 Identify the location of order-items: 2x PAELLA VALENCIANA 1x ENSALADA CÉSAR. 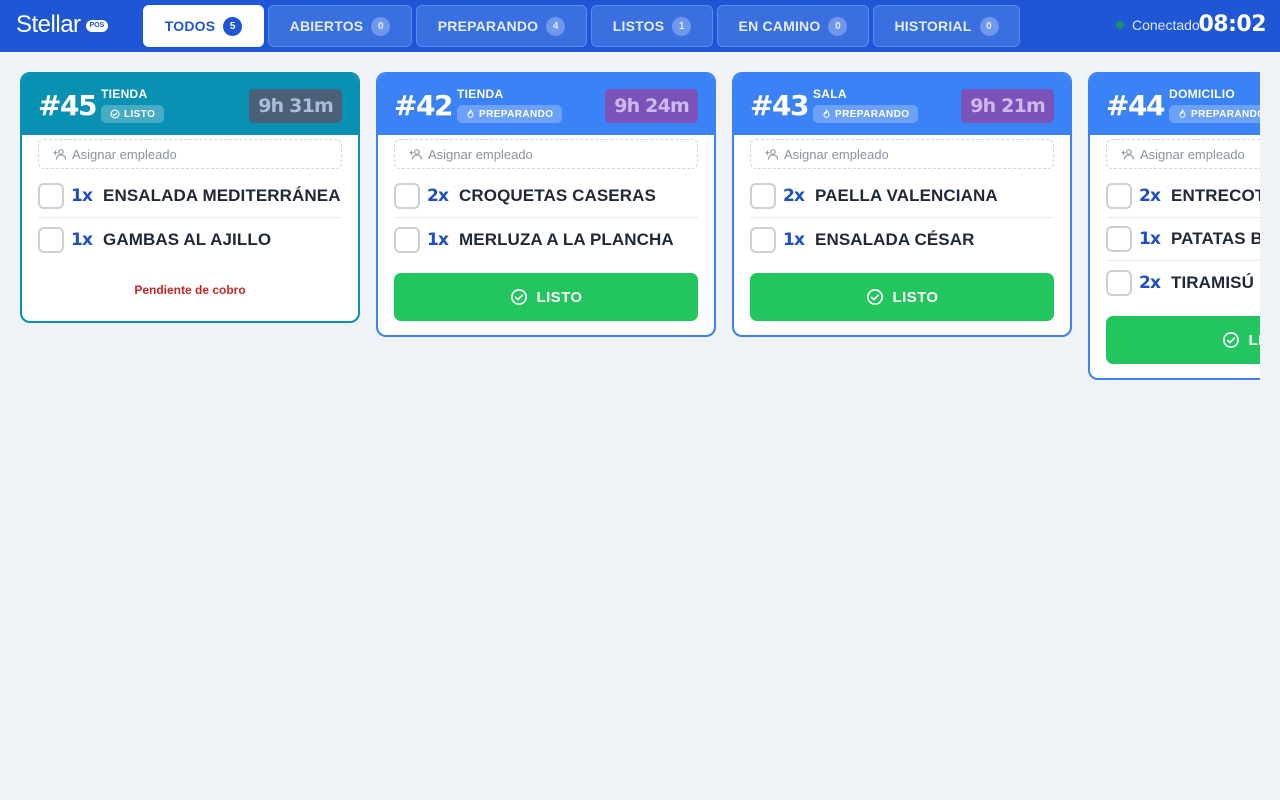
(902, 218).